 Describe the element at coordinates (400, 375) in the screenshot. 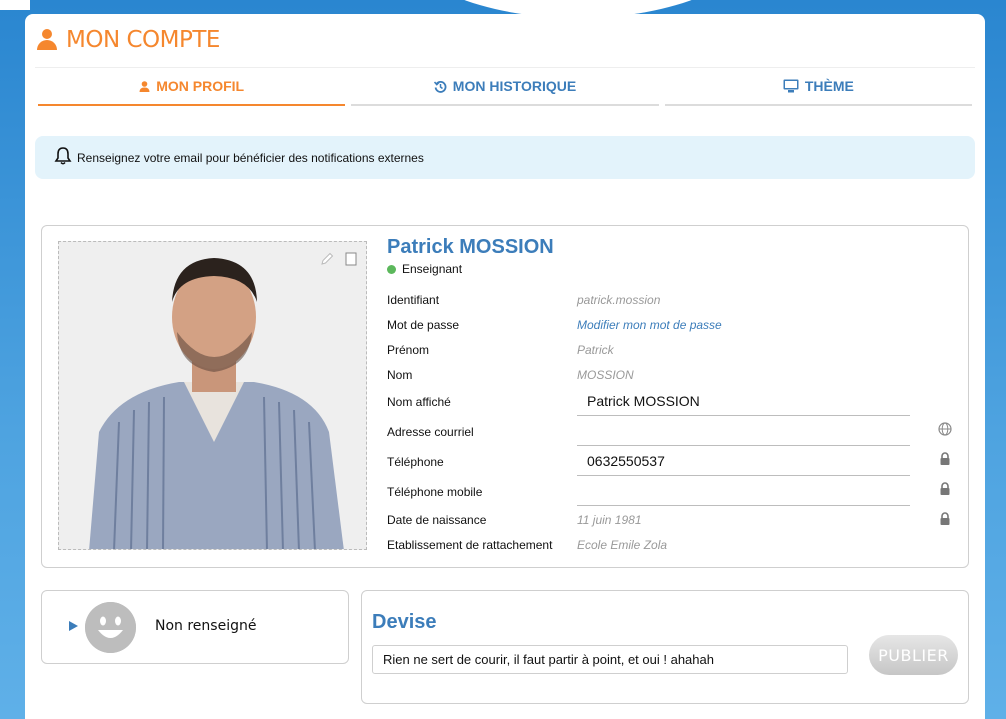

I see `label-nom: Nom` at that location.